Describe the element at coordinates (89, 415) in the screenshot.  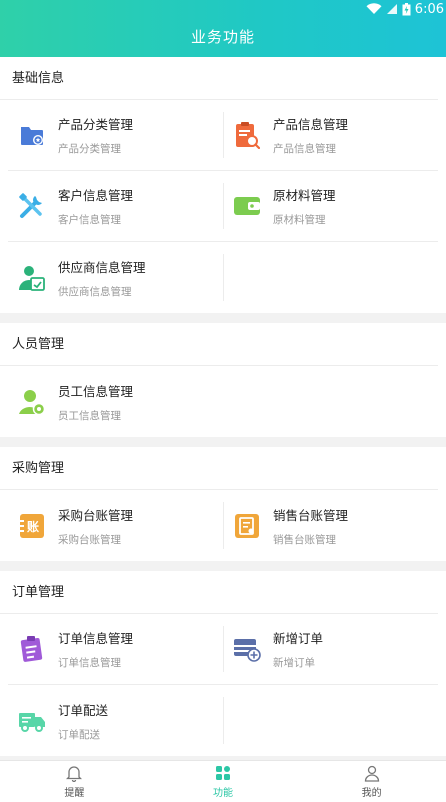
I see `menu-item-sublabel: 员工信息管理` at that location.